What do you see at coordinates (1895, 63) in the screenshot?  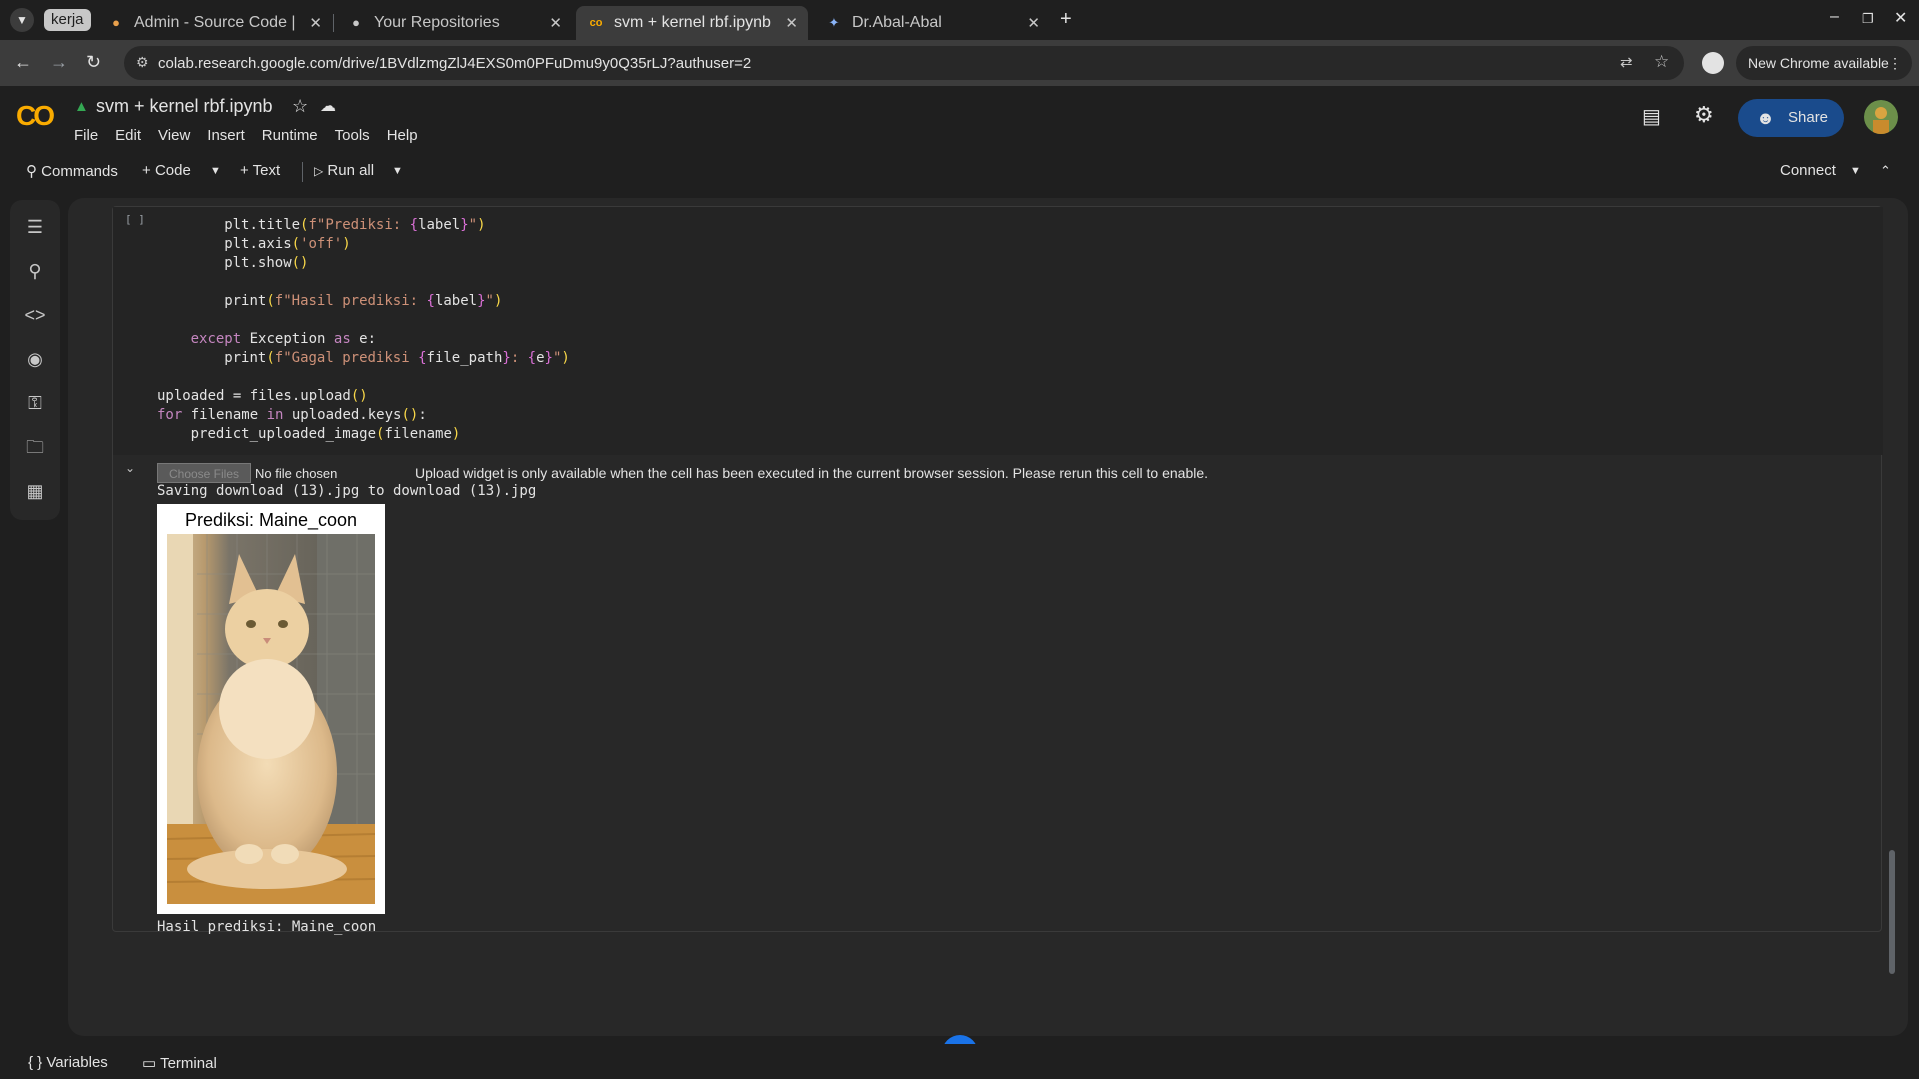 I see `more-options-icon: ⋮` at bounding box center [1895, 63].